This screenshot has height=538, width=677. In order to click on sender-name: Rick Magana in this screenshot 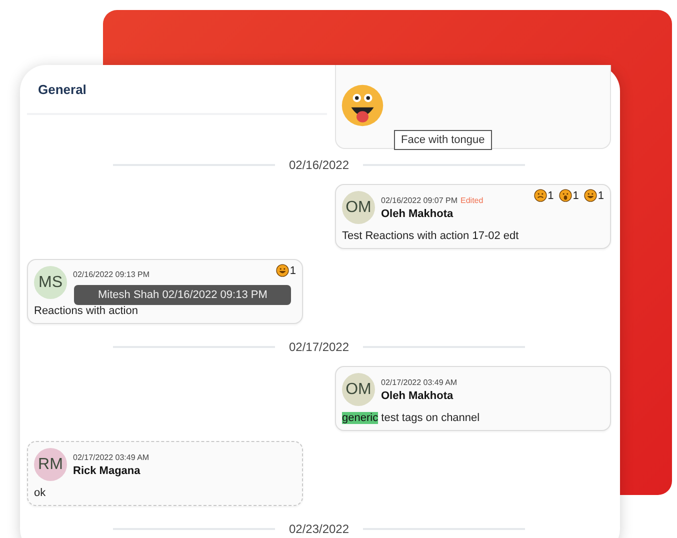, I will do `click(107, 470)`.